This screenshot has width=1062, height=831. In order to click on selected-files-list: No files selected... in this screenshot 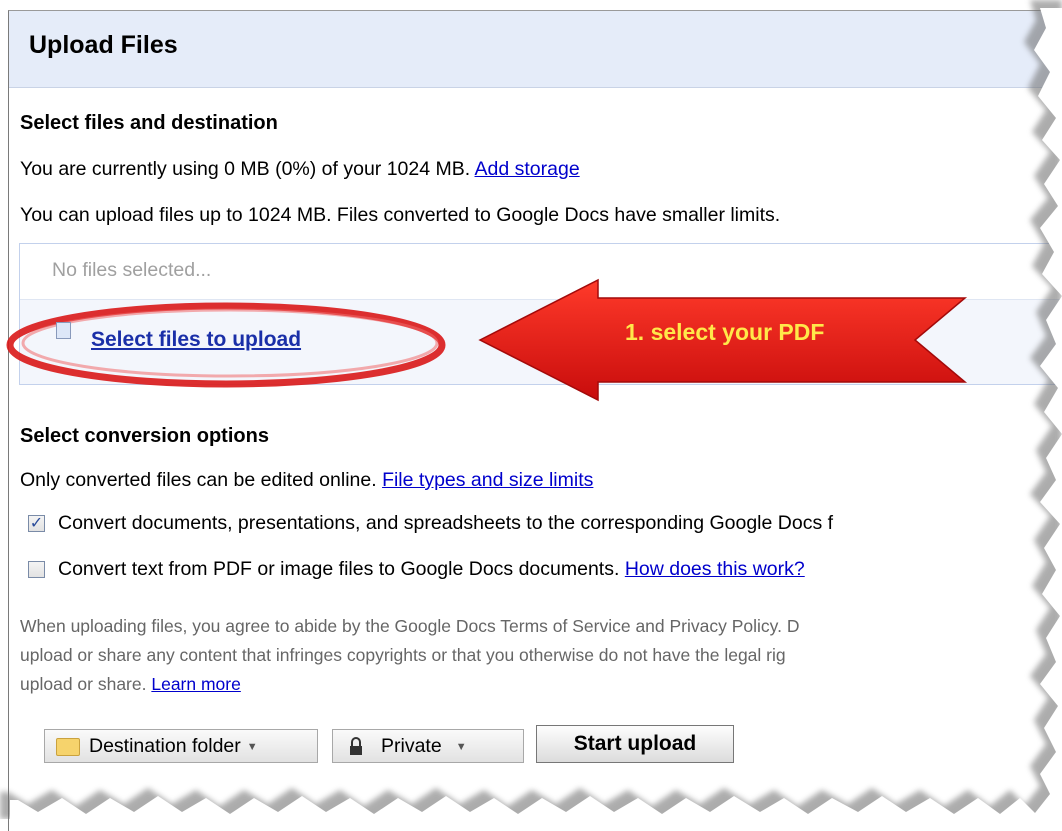, I will do `click(541, 272)`.